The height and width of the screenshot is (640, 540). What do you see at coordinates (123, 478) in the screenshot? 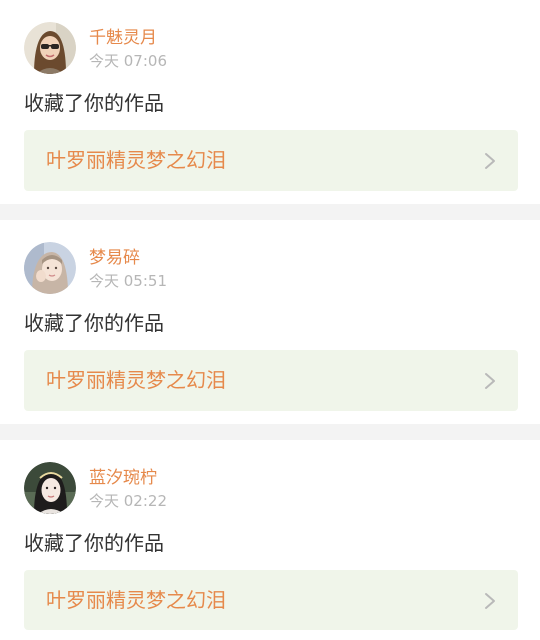
I see `user-name: 蓝汐琬柠` at bounding box center [123, 478].